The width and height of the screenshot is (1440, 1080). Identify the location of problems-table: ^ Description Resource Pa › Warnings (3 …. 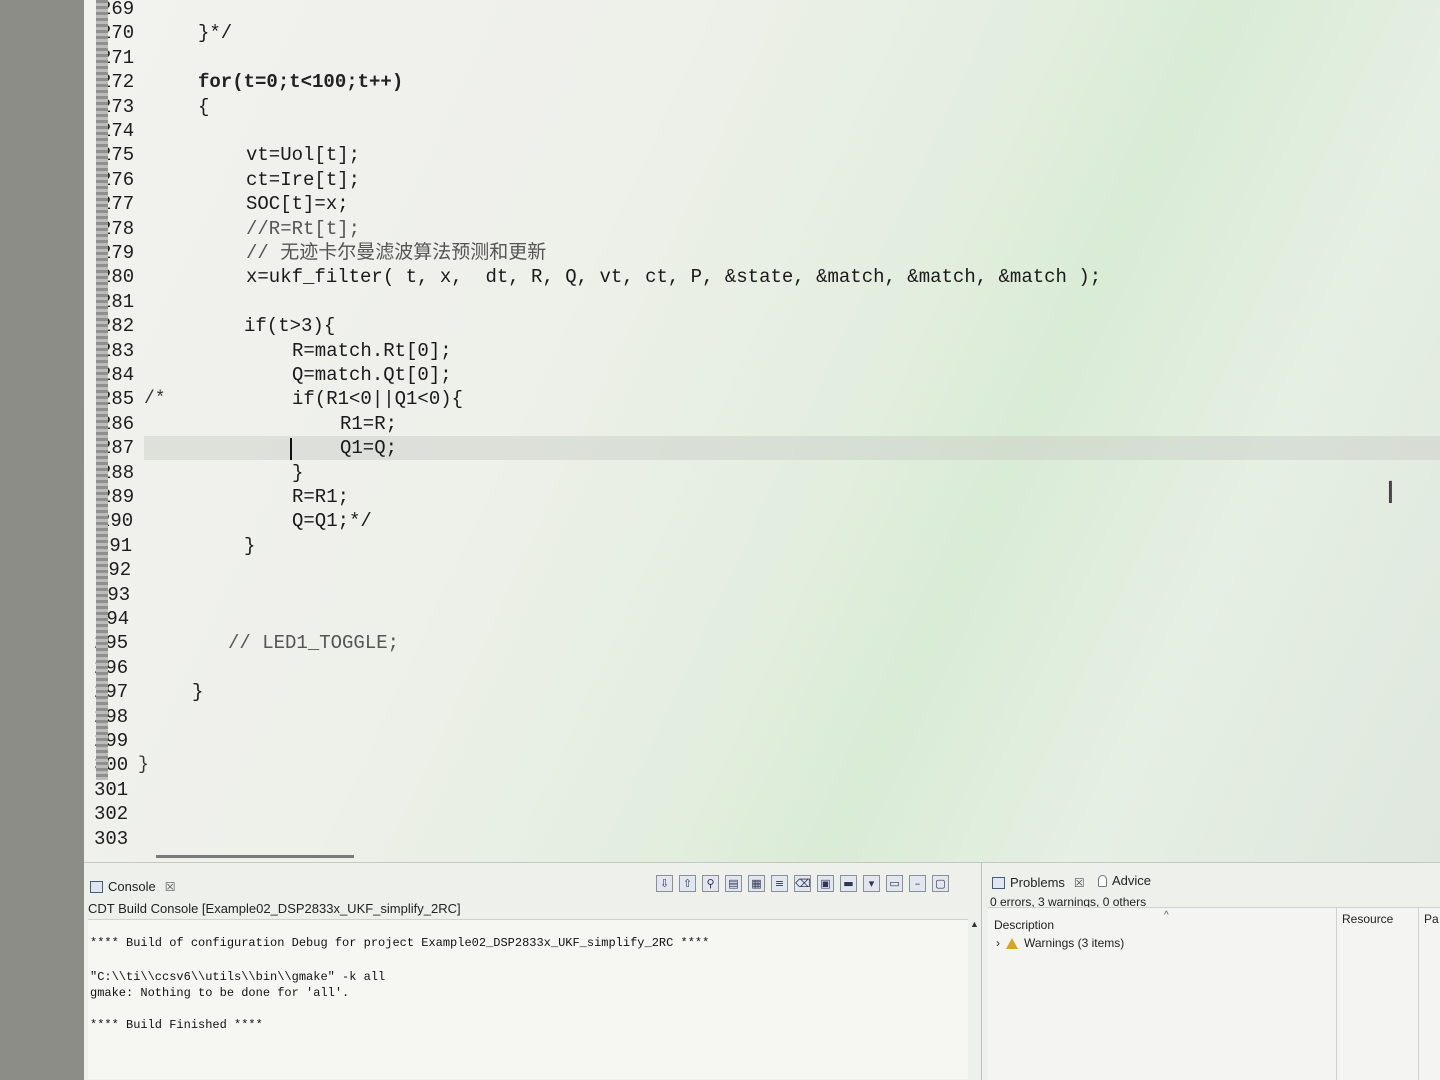
(1214, 993).